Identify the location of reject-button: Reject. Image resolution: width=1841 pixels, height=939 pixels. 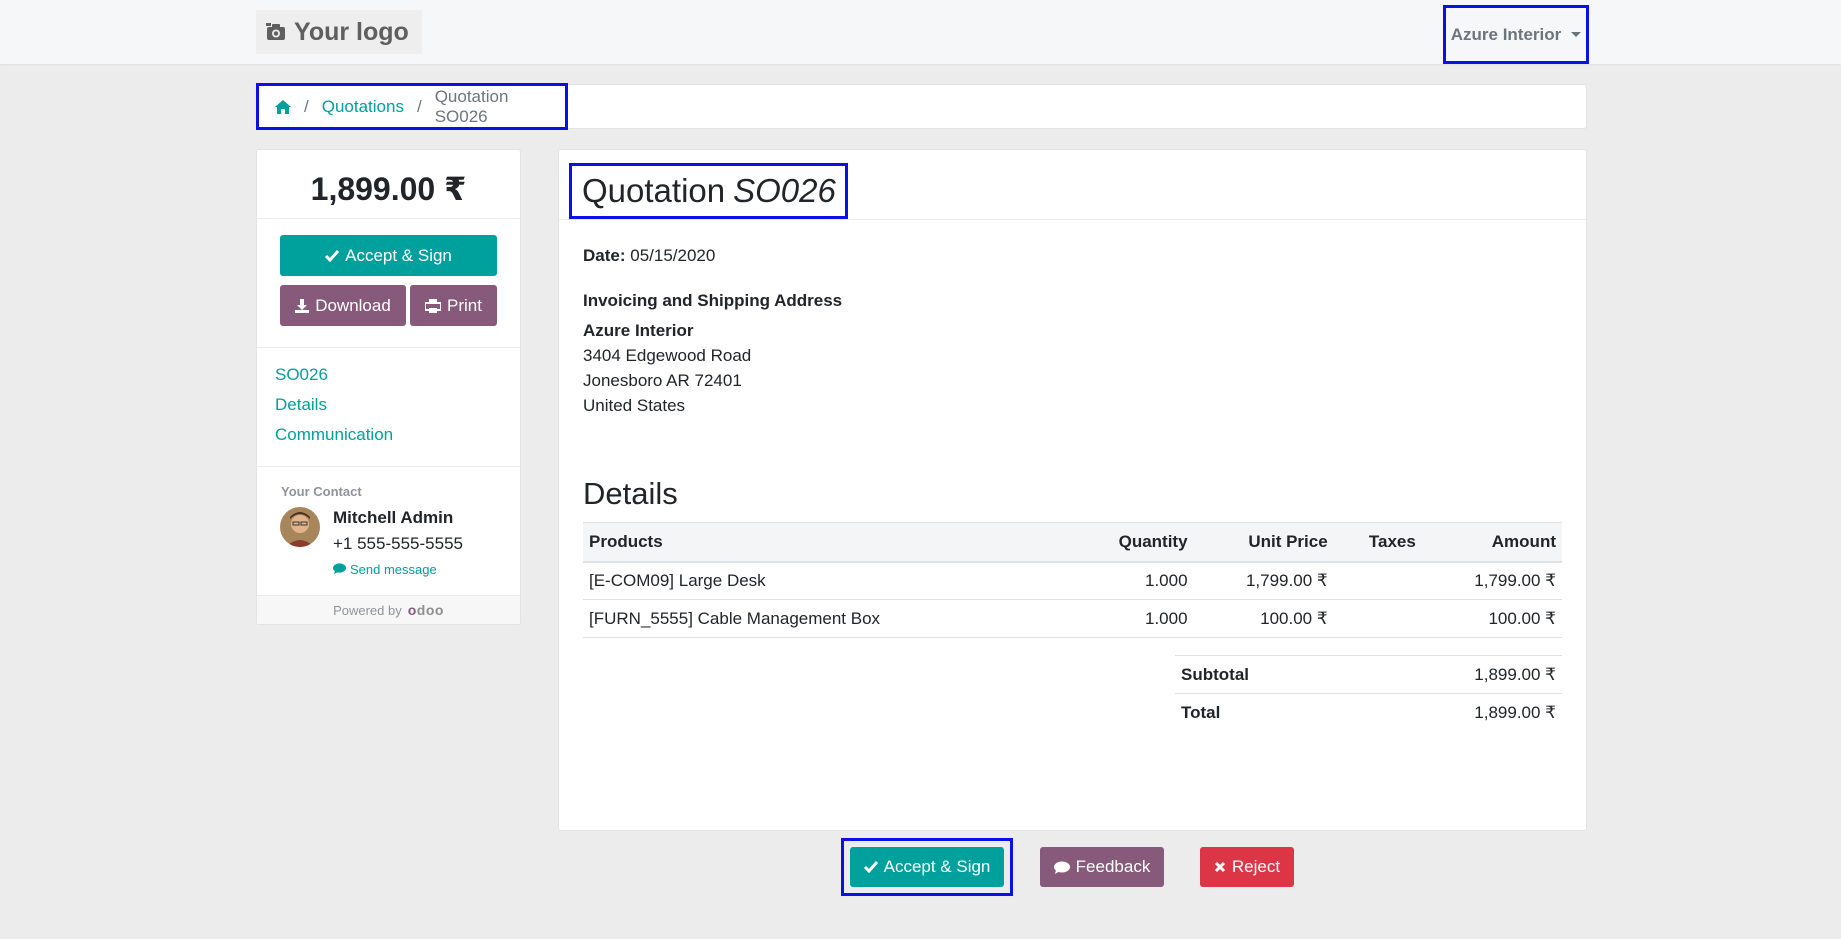
(1247, 867).